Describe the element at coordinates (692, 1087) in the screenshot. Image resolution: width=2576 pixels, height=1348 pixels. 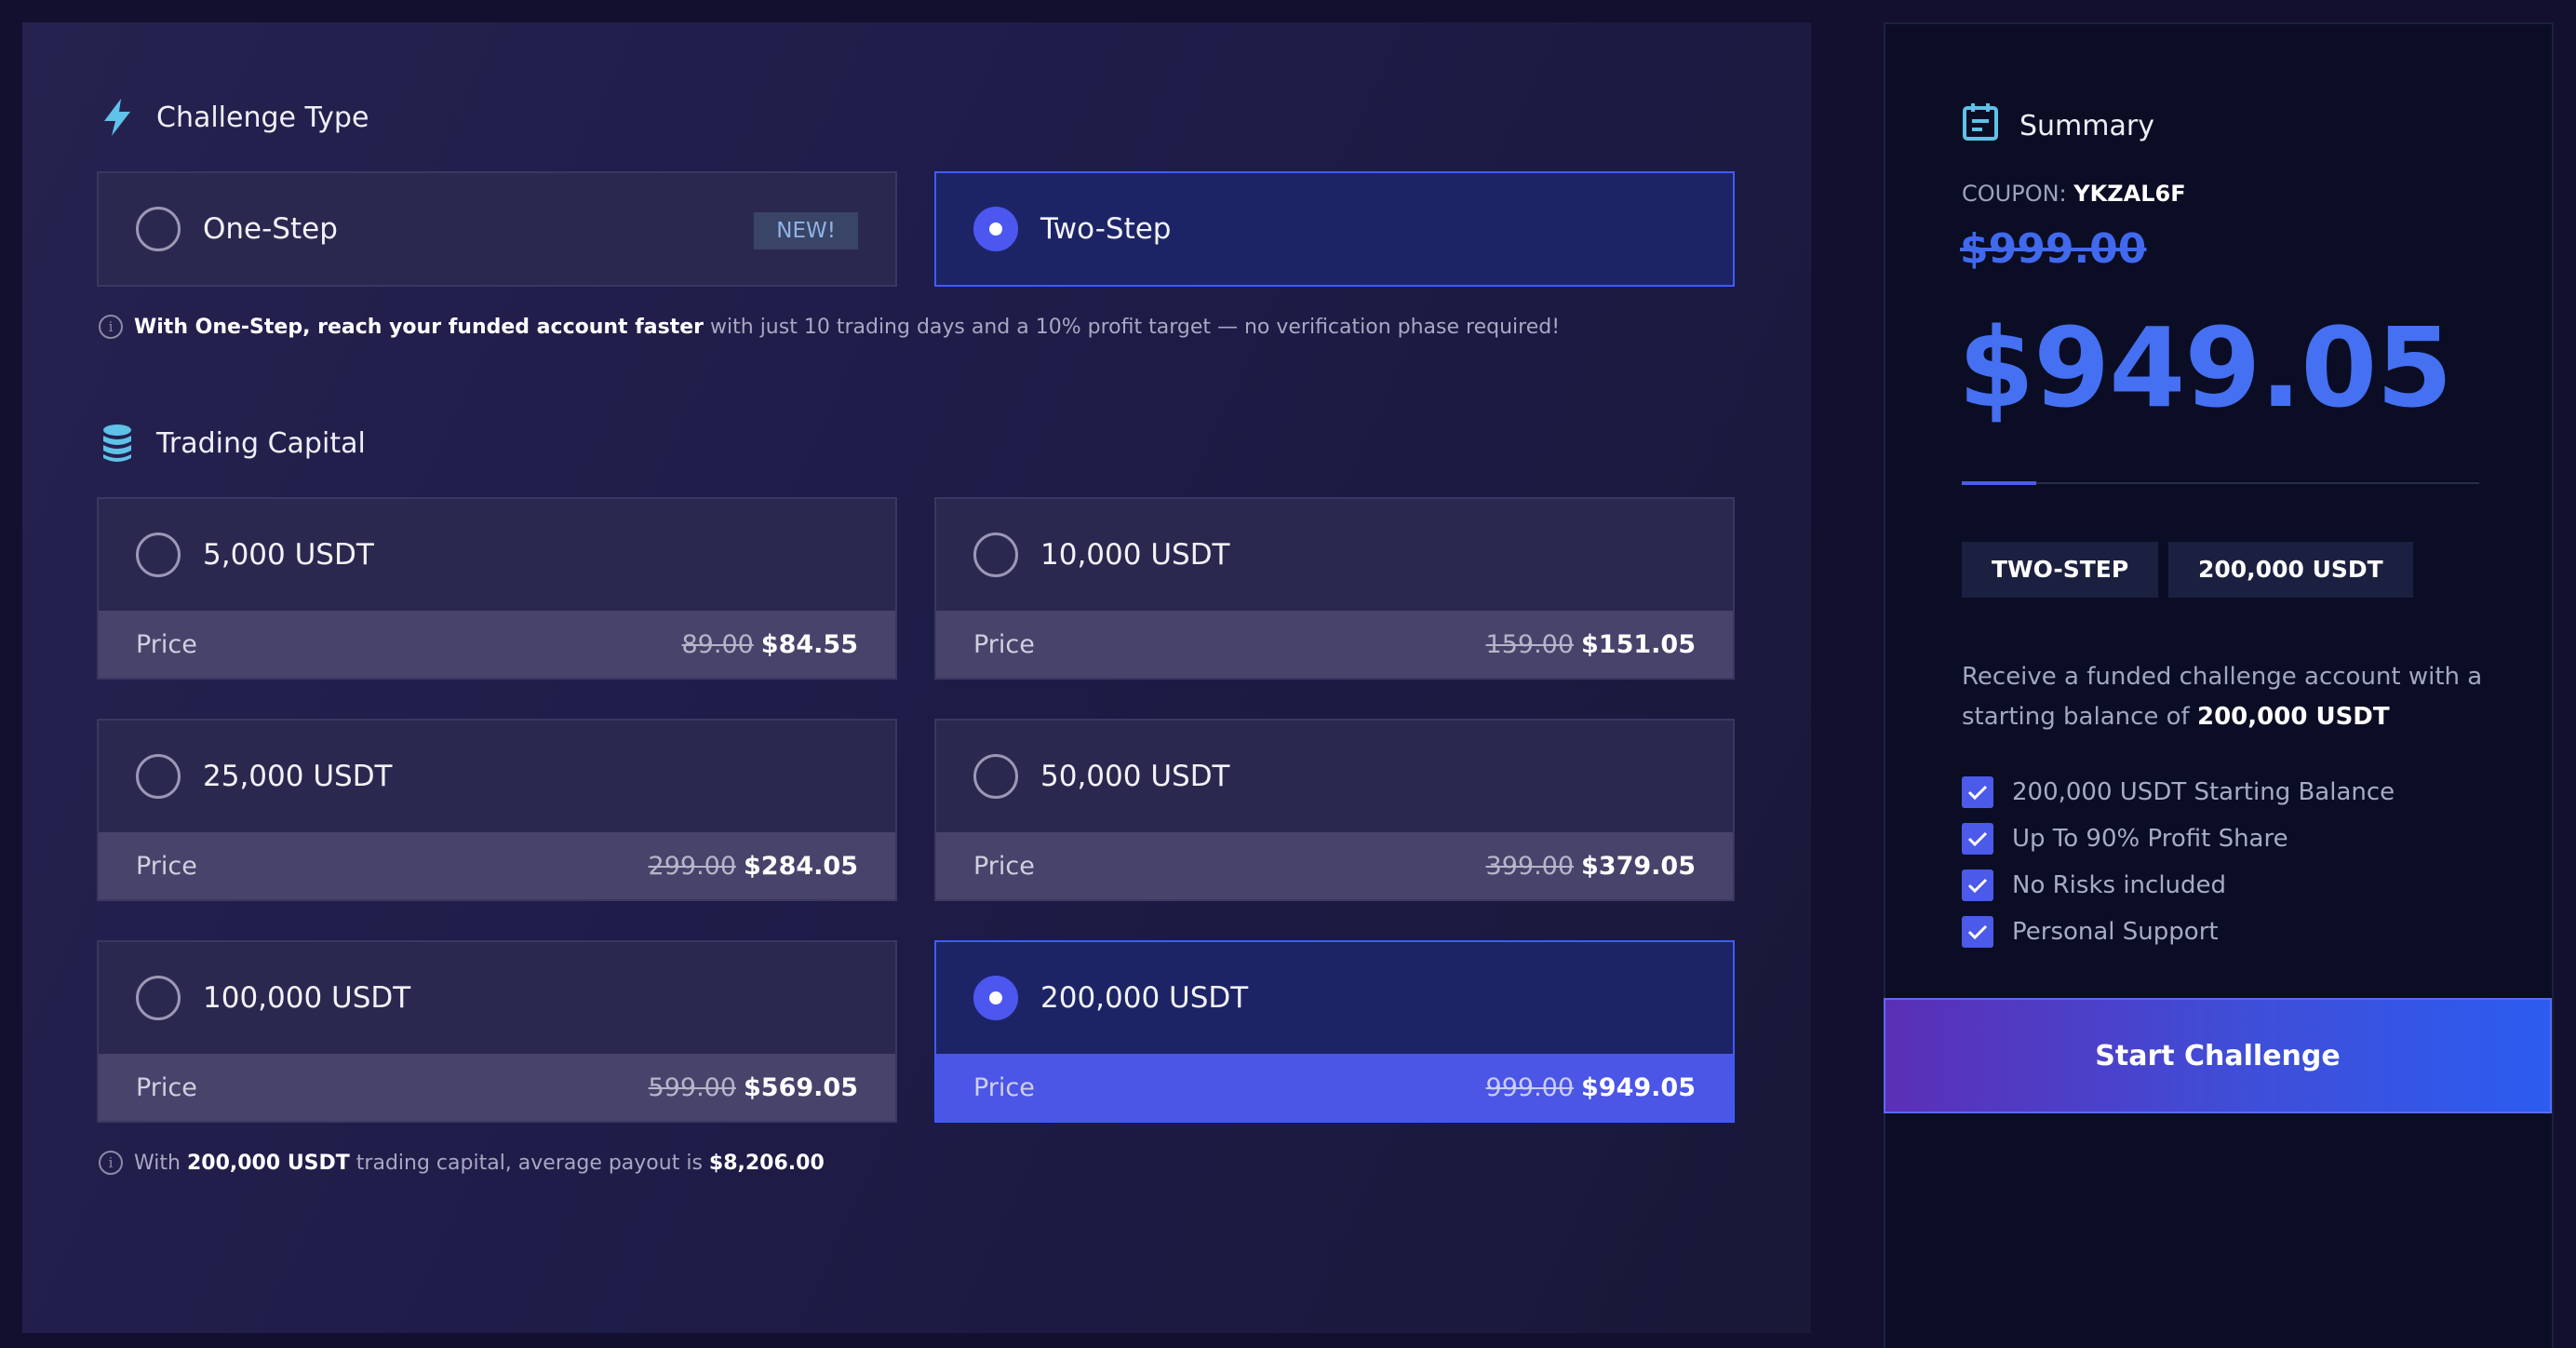
I see `old-price: 599.00` at that location.